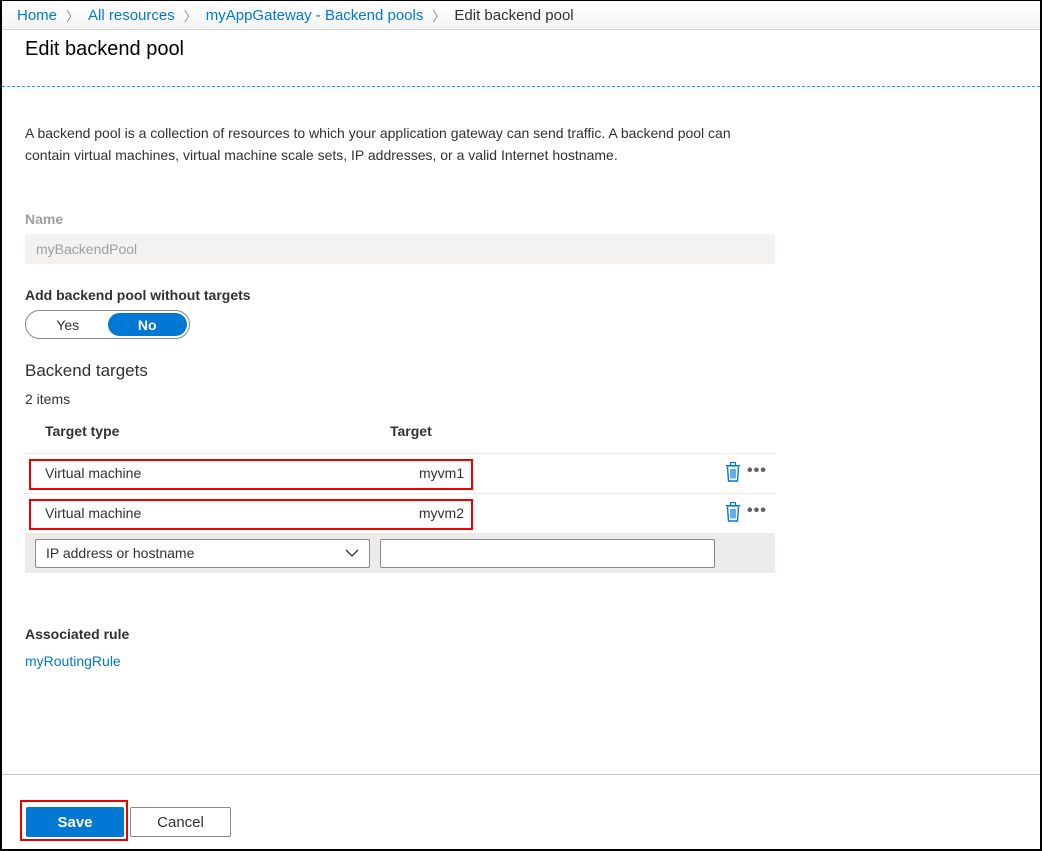  Describe the element at coordinates (77, 634) in the screenshot. I see `associated-rule-label: Associated rule` at that location.